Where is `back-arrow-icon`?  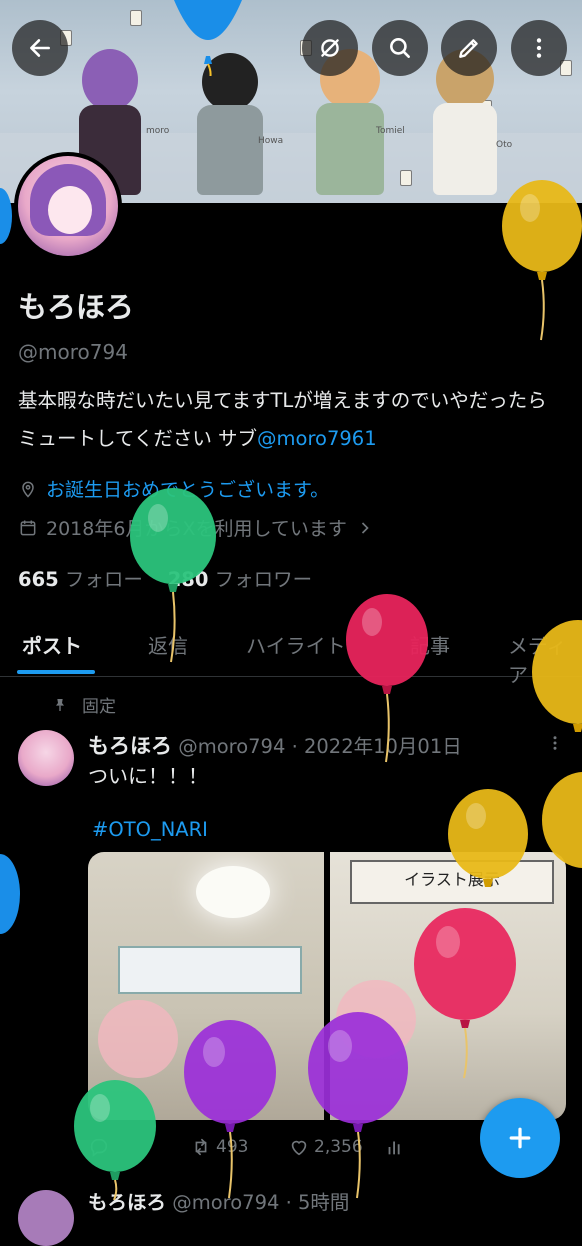
back-arrow-icon is located at coordinates (40, 48).